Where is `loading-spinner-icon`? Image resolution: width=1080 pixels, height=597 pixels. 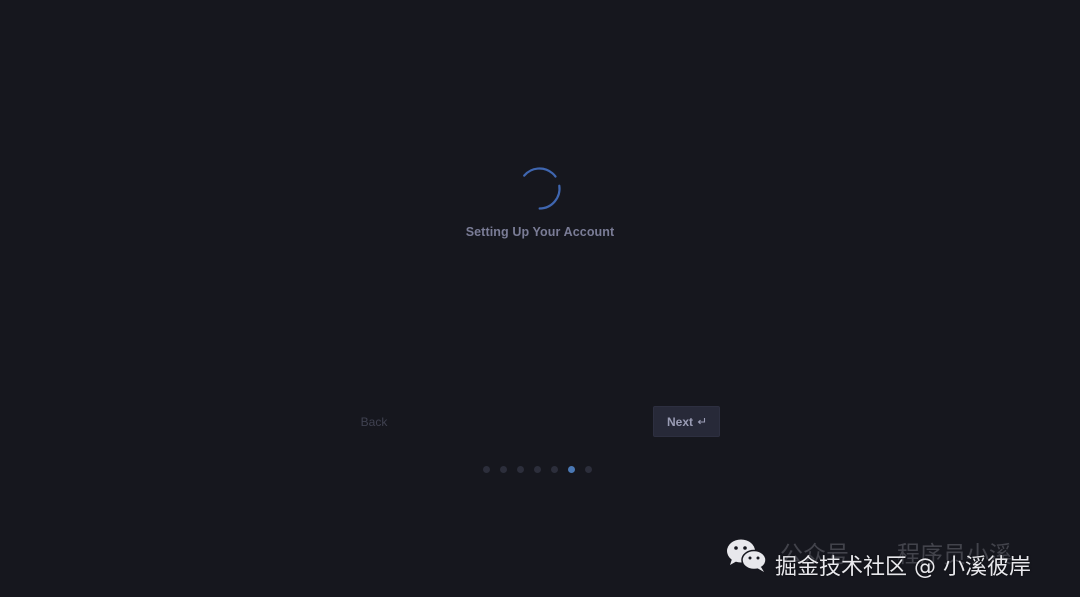
loading-spinner-icon is located at coordinates (539, 188).